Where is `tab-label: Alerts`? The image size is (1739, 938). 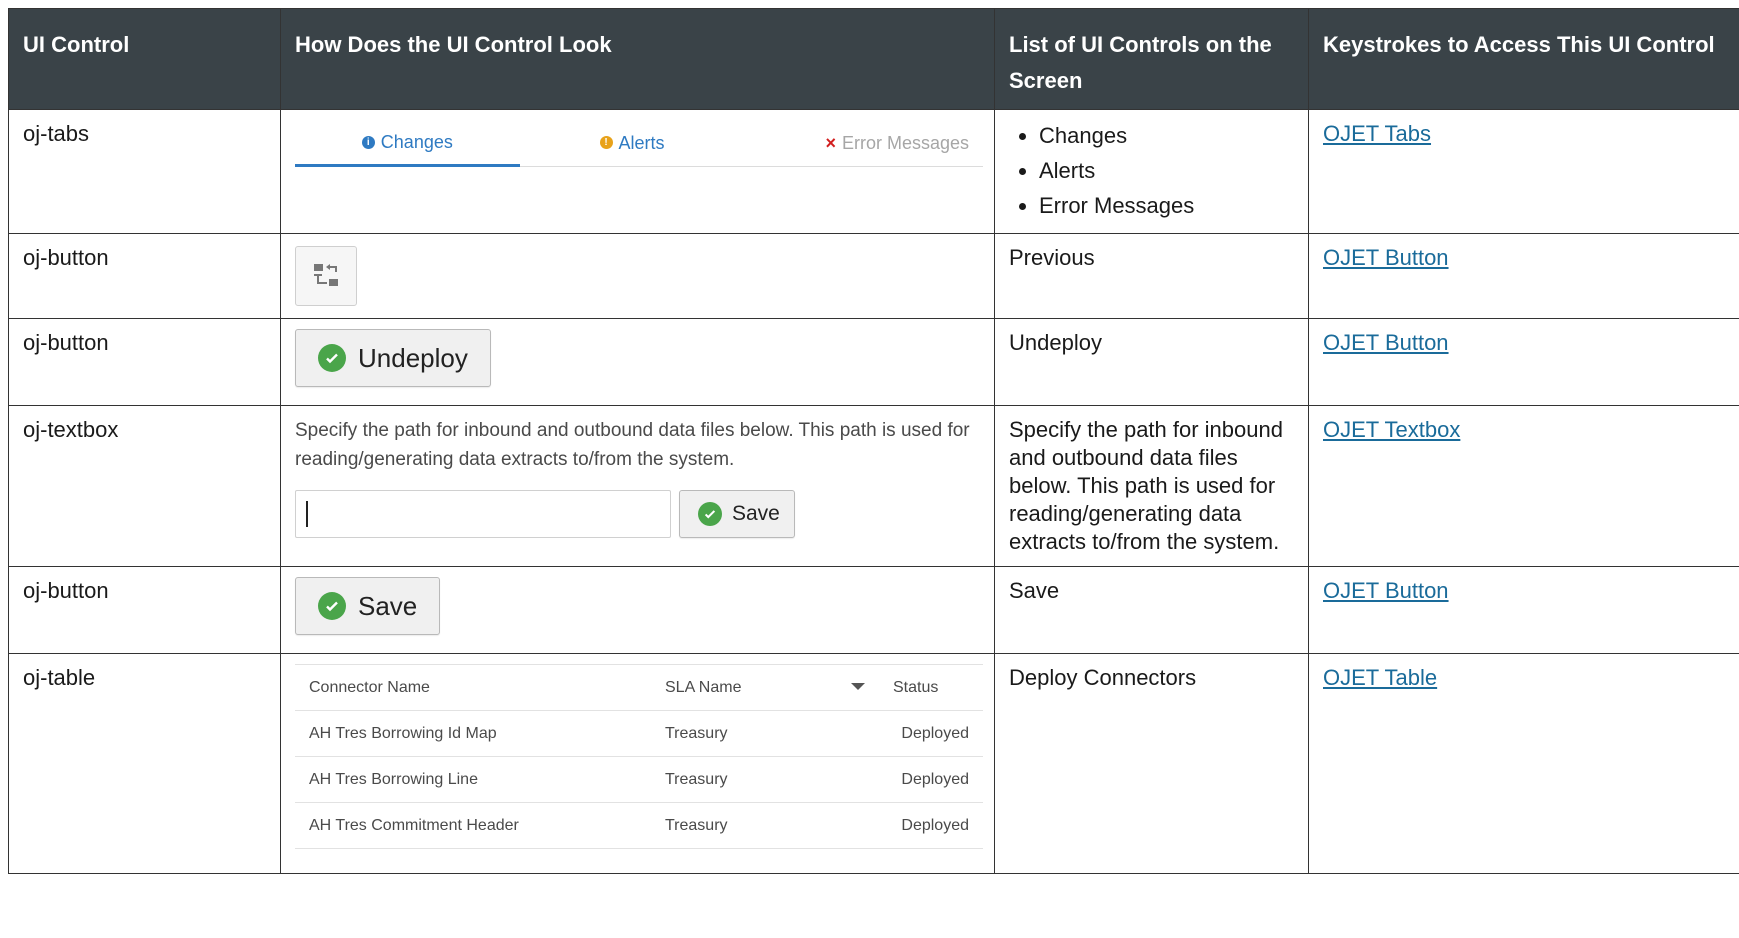
tab-label: Alerts is located at coordinates (641, 142).